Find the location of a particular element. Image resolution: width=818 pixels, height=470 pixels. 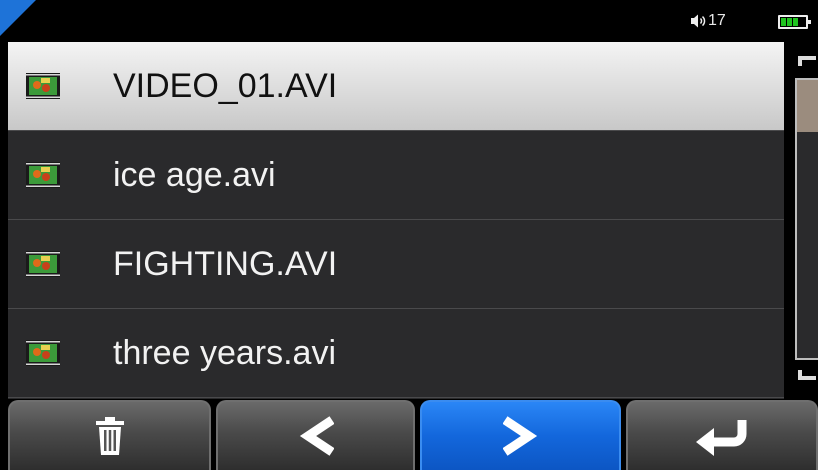

file-name: ice age.avi is located at coordinates (194, 174).